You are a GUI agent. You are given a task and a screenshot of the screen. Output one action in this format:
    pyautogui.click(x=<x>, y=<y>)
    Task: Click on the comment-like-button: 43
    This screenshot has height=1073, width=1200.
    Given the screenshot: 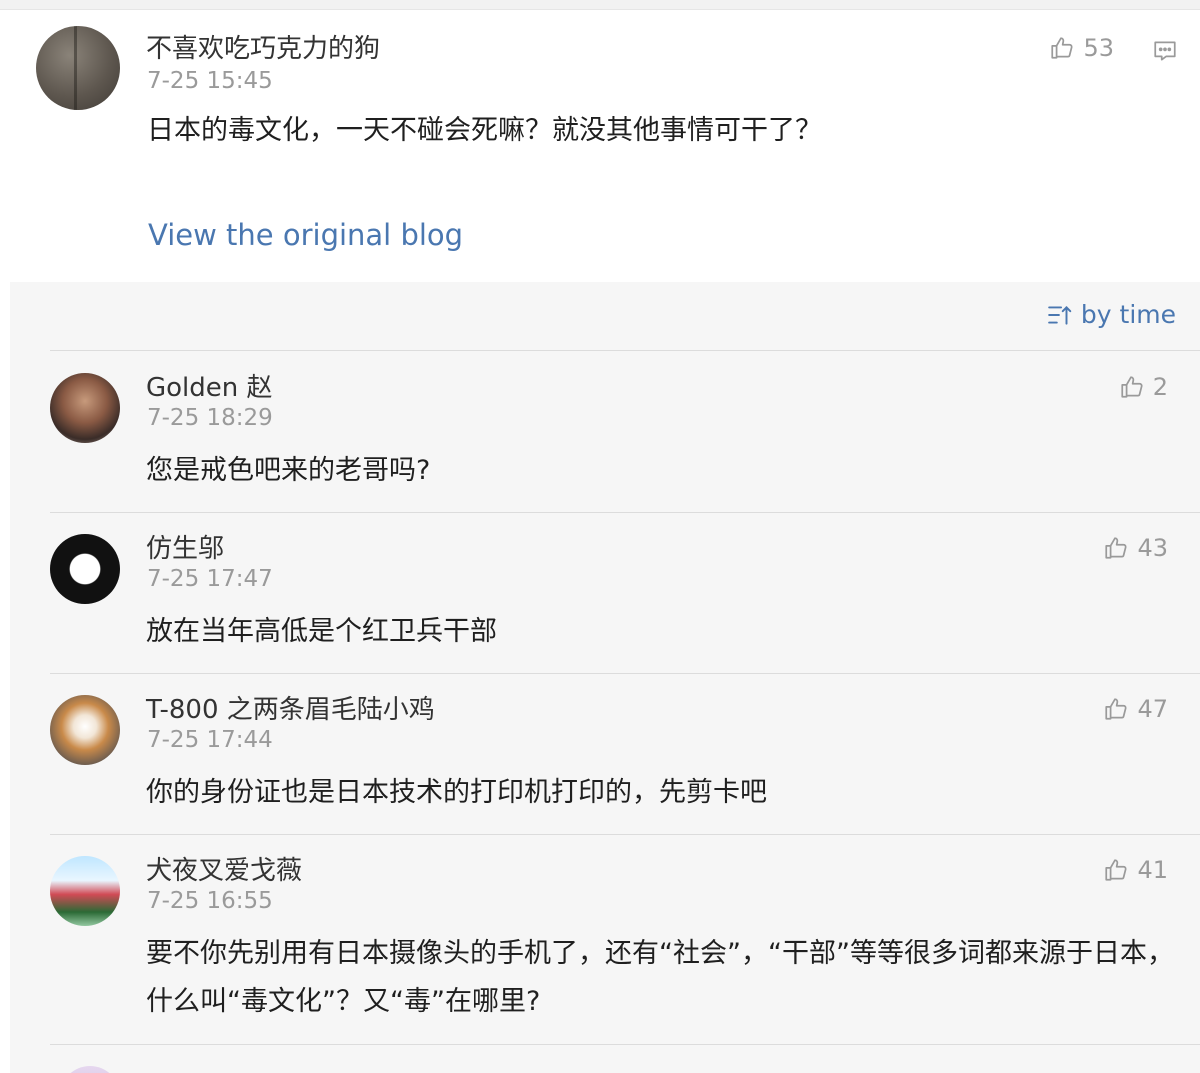 What is the action you would take?
    pyautogui.click(x=1135, y=548)
    